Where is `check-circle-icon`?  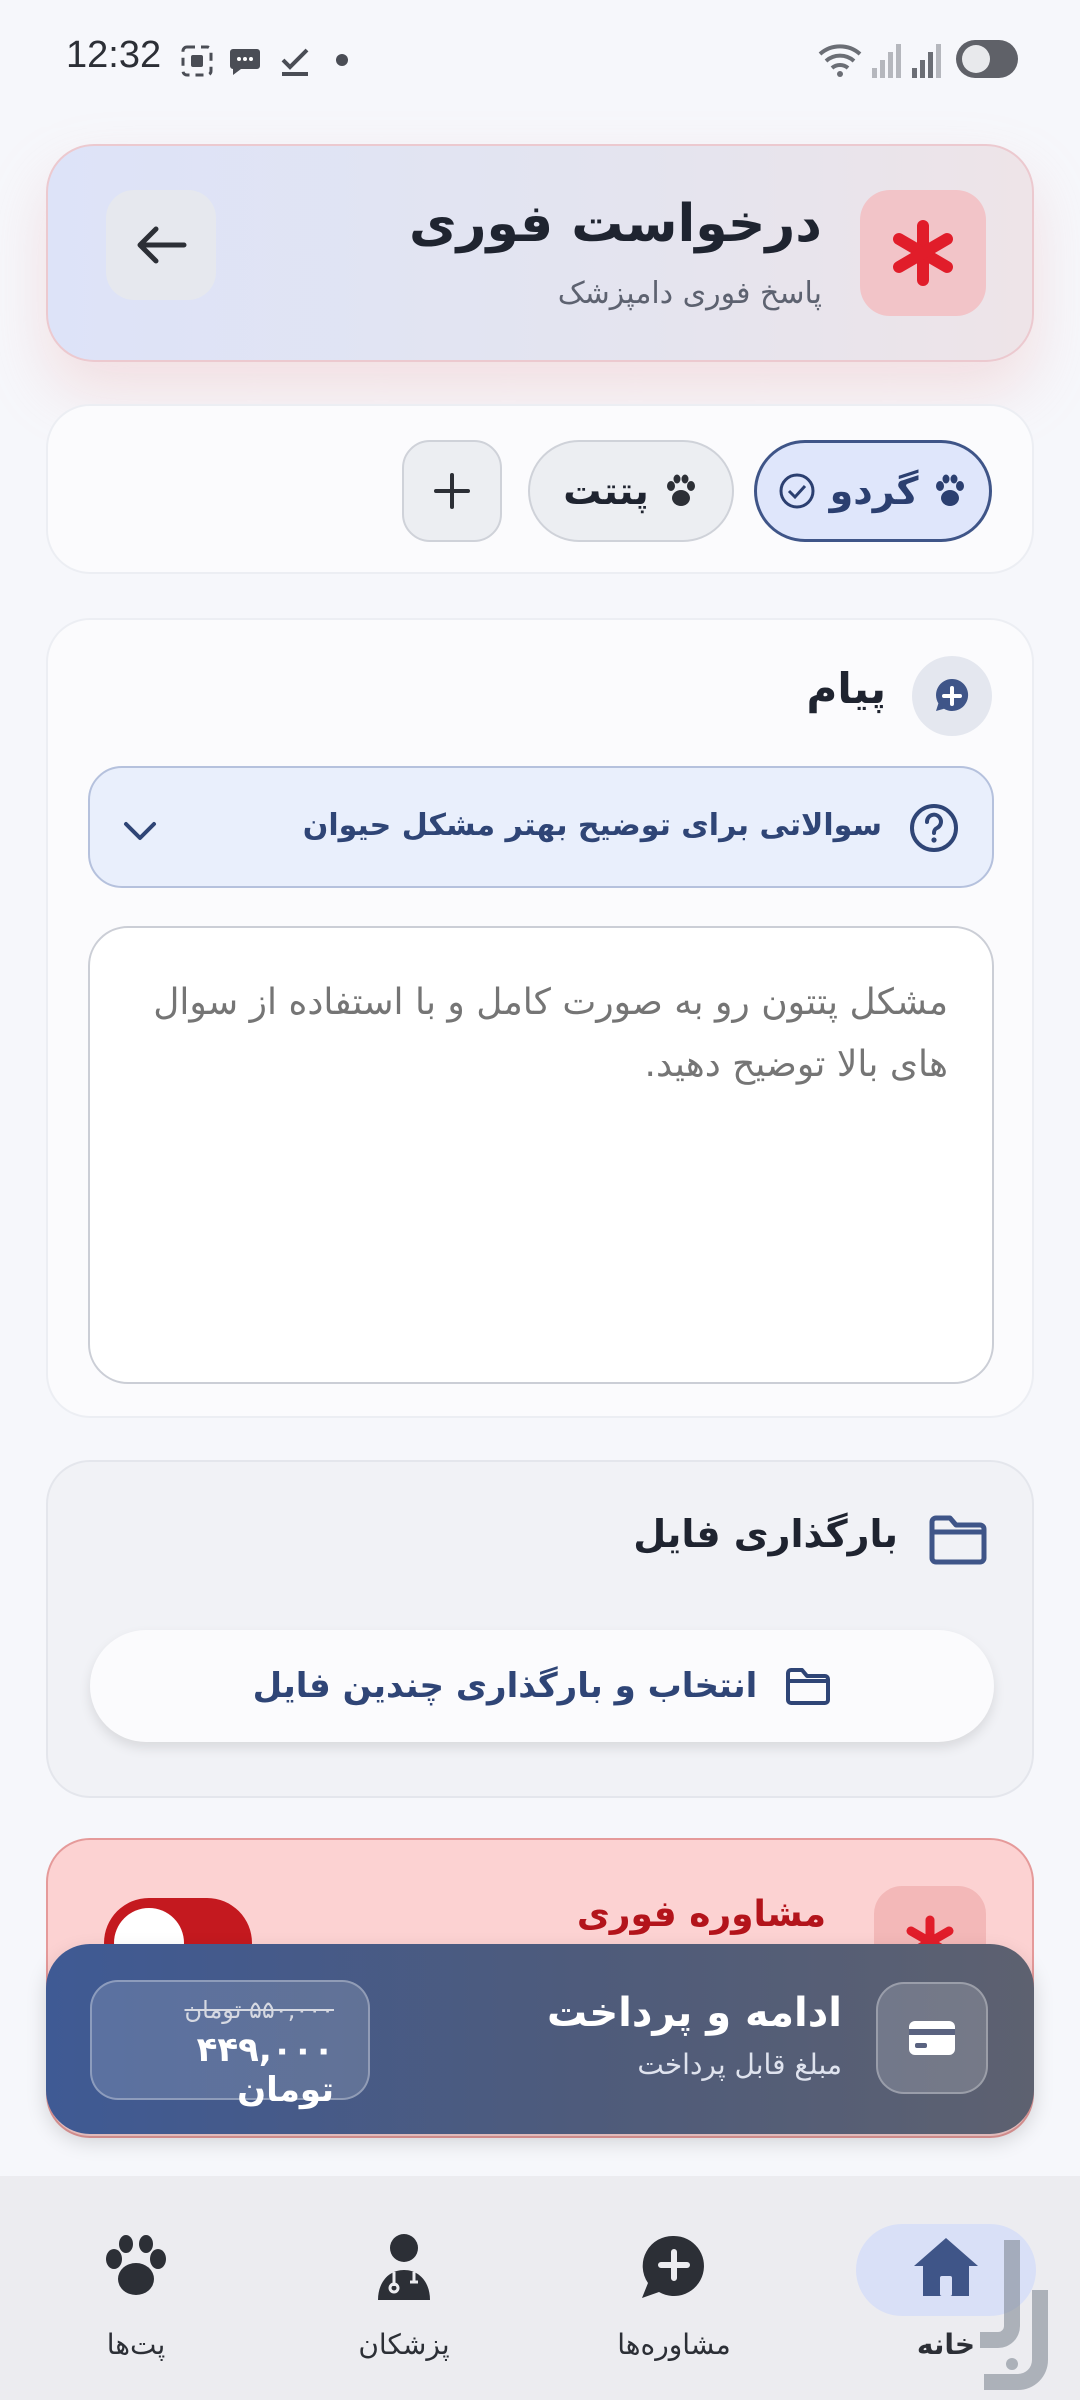 check-circle-icon is located at coordinates (797, 491).